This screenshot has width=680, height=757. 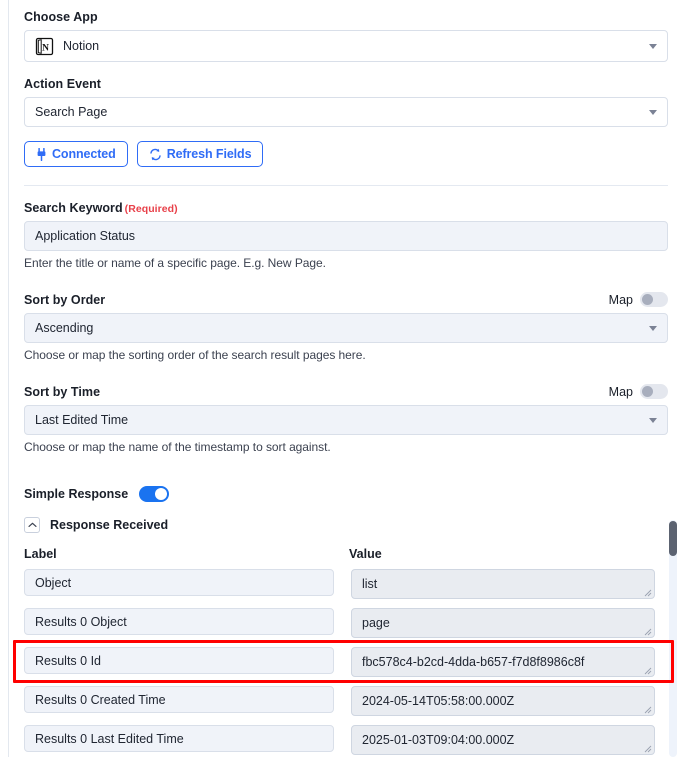 What do you see at coordinates (179, 660) in the screenshot?
I see `row-label-input: Results 0 Id` at bounding box center [179, 660].